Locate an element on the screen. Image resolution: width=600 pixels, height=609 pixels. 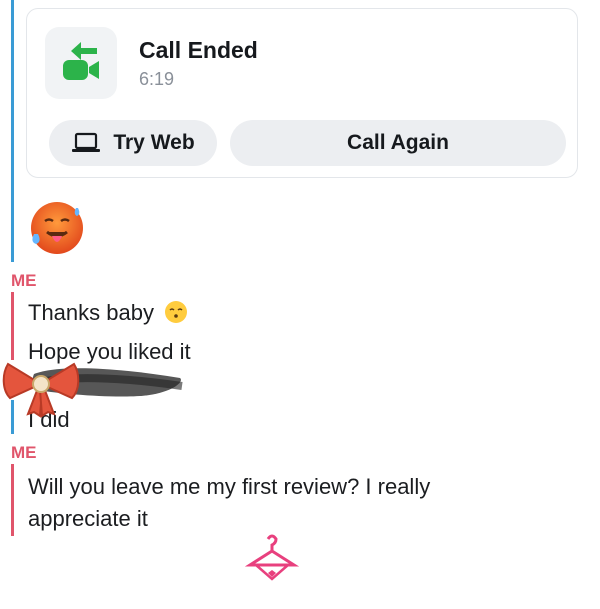
call-title: Call Ended is located at coordinates (198, 50).